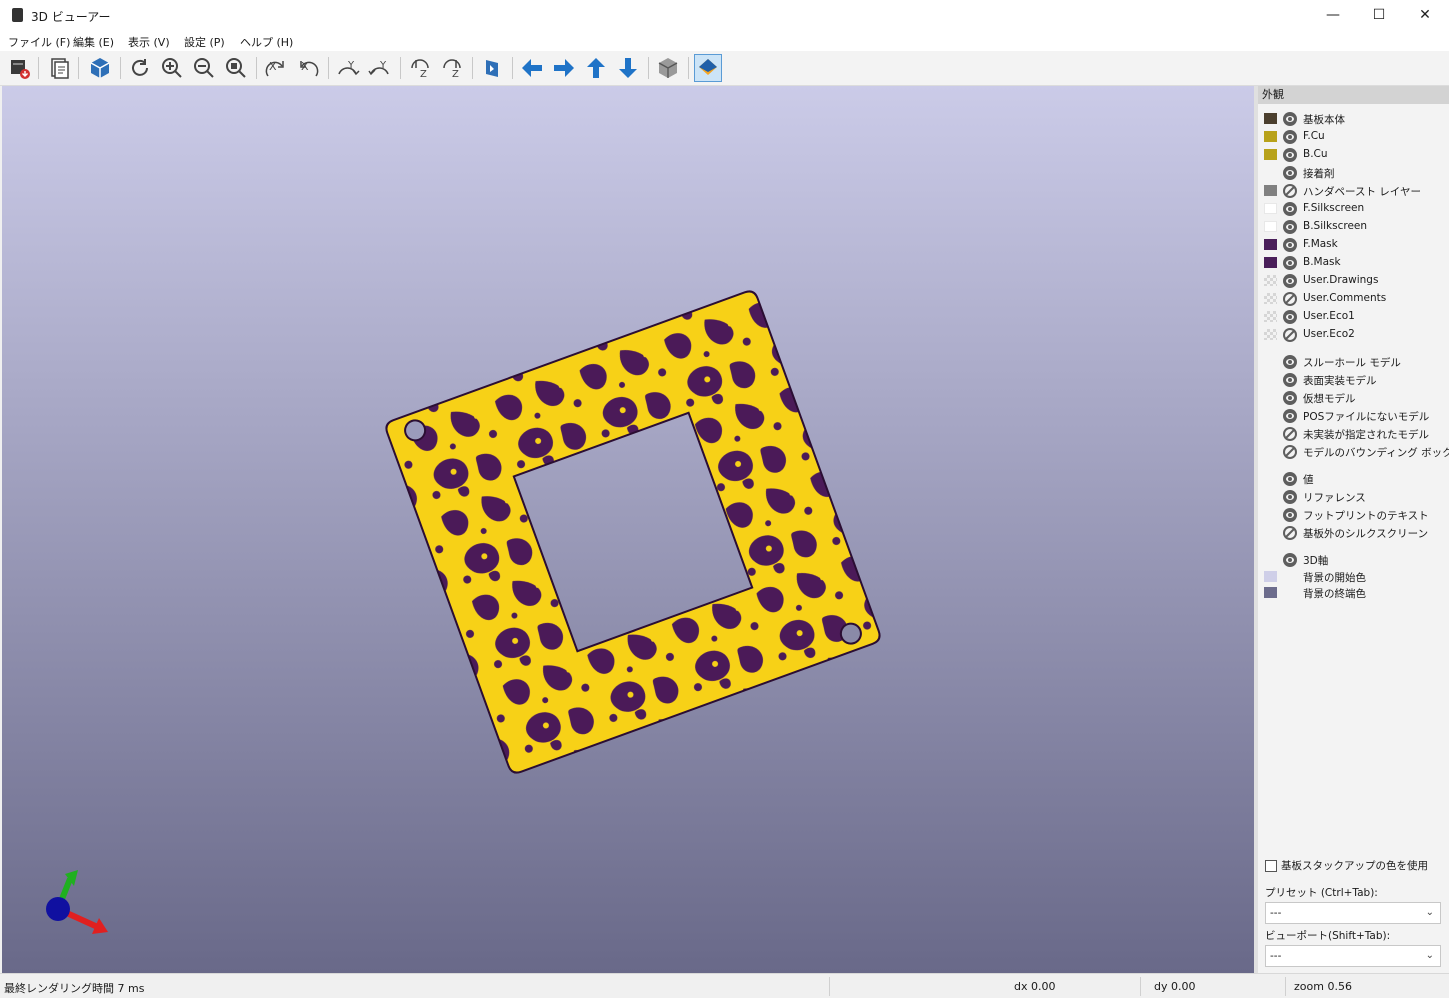 The image size is (1449, 998). I want to click on layer-row: B.Cu, so click(1353, 155).